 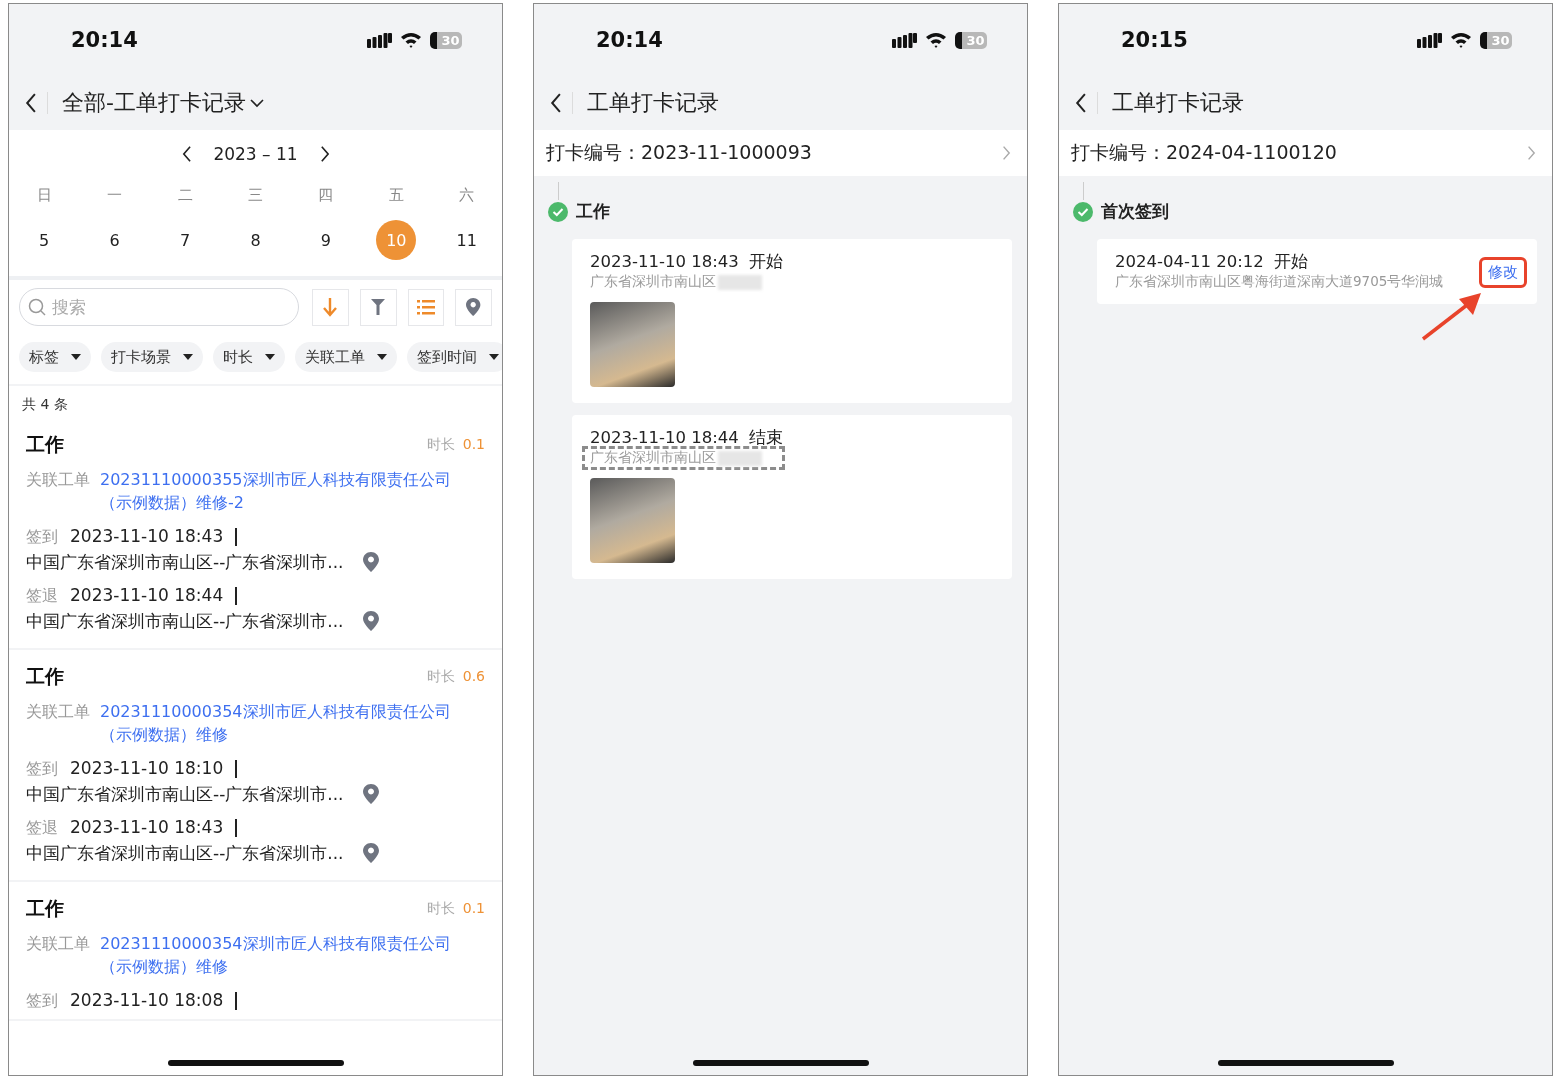 I want to click on calendar-day: 11, so click(x=466, y=240).